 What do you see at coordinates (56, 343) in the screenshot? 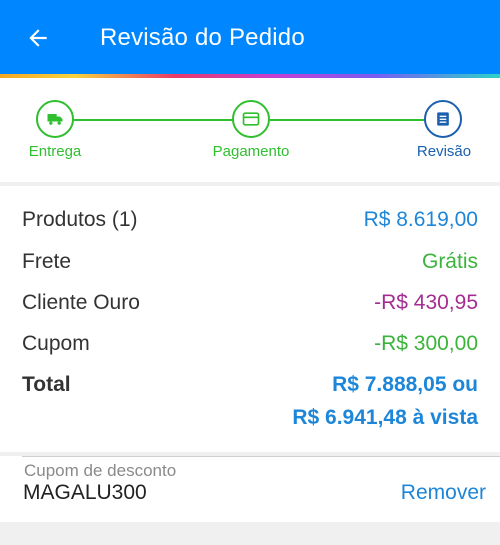
I see `coupon-discount-label: Cupom` at bounding box center [56, 343].